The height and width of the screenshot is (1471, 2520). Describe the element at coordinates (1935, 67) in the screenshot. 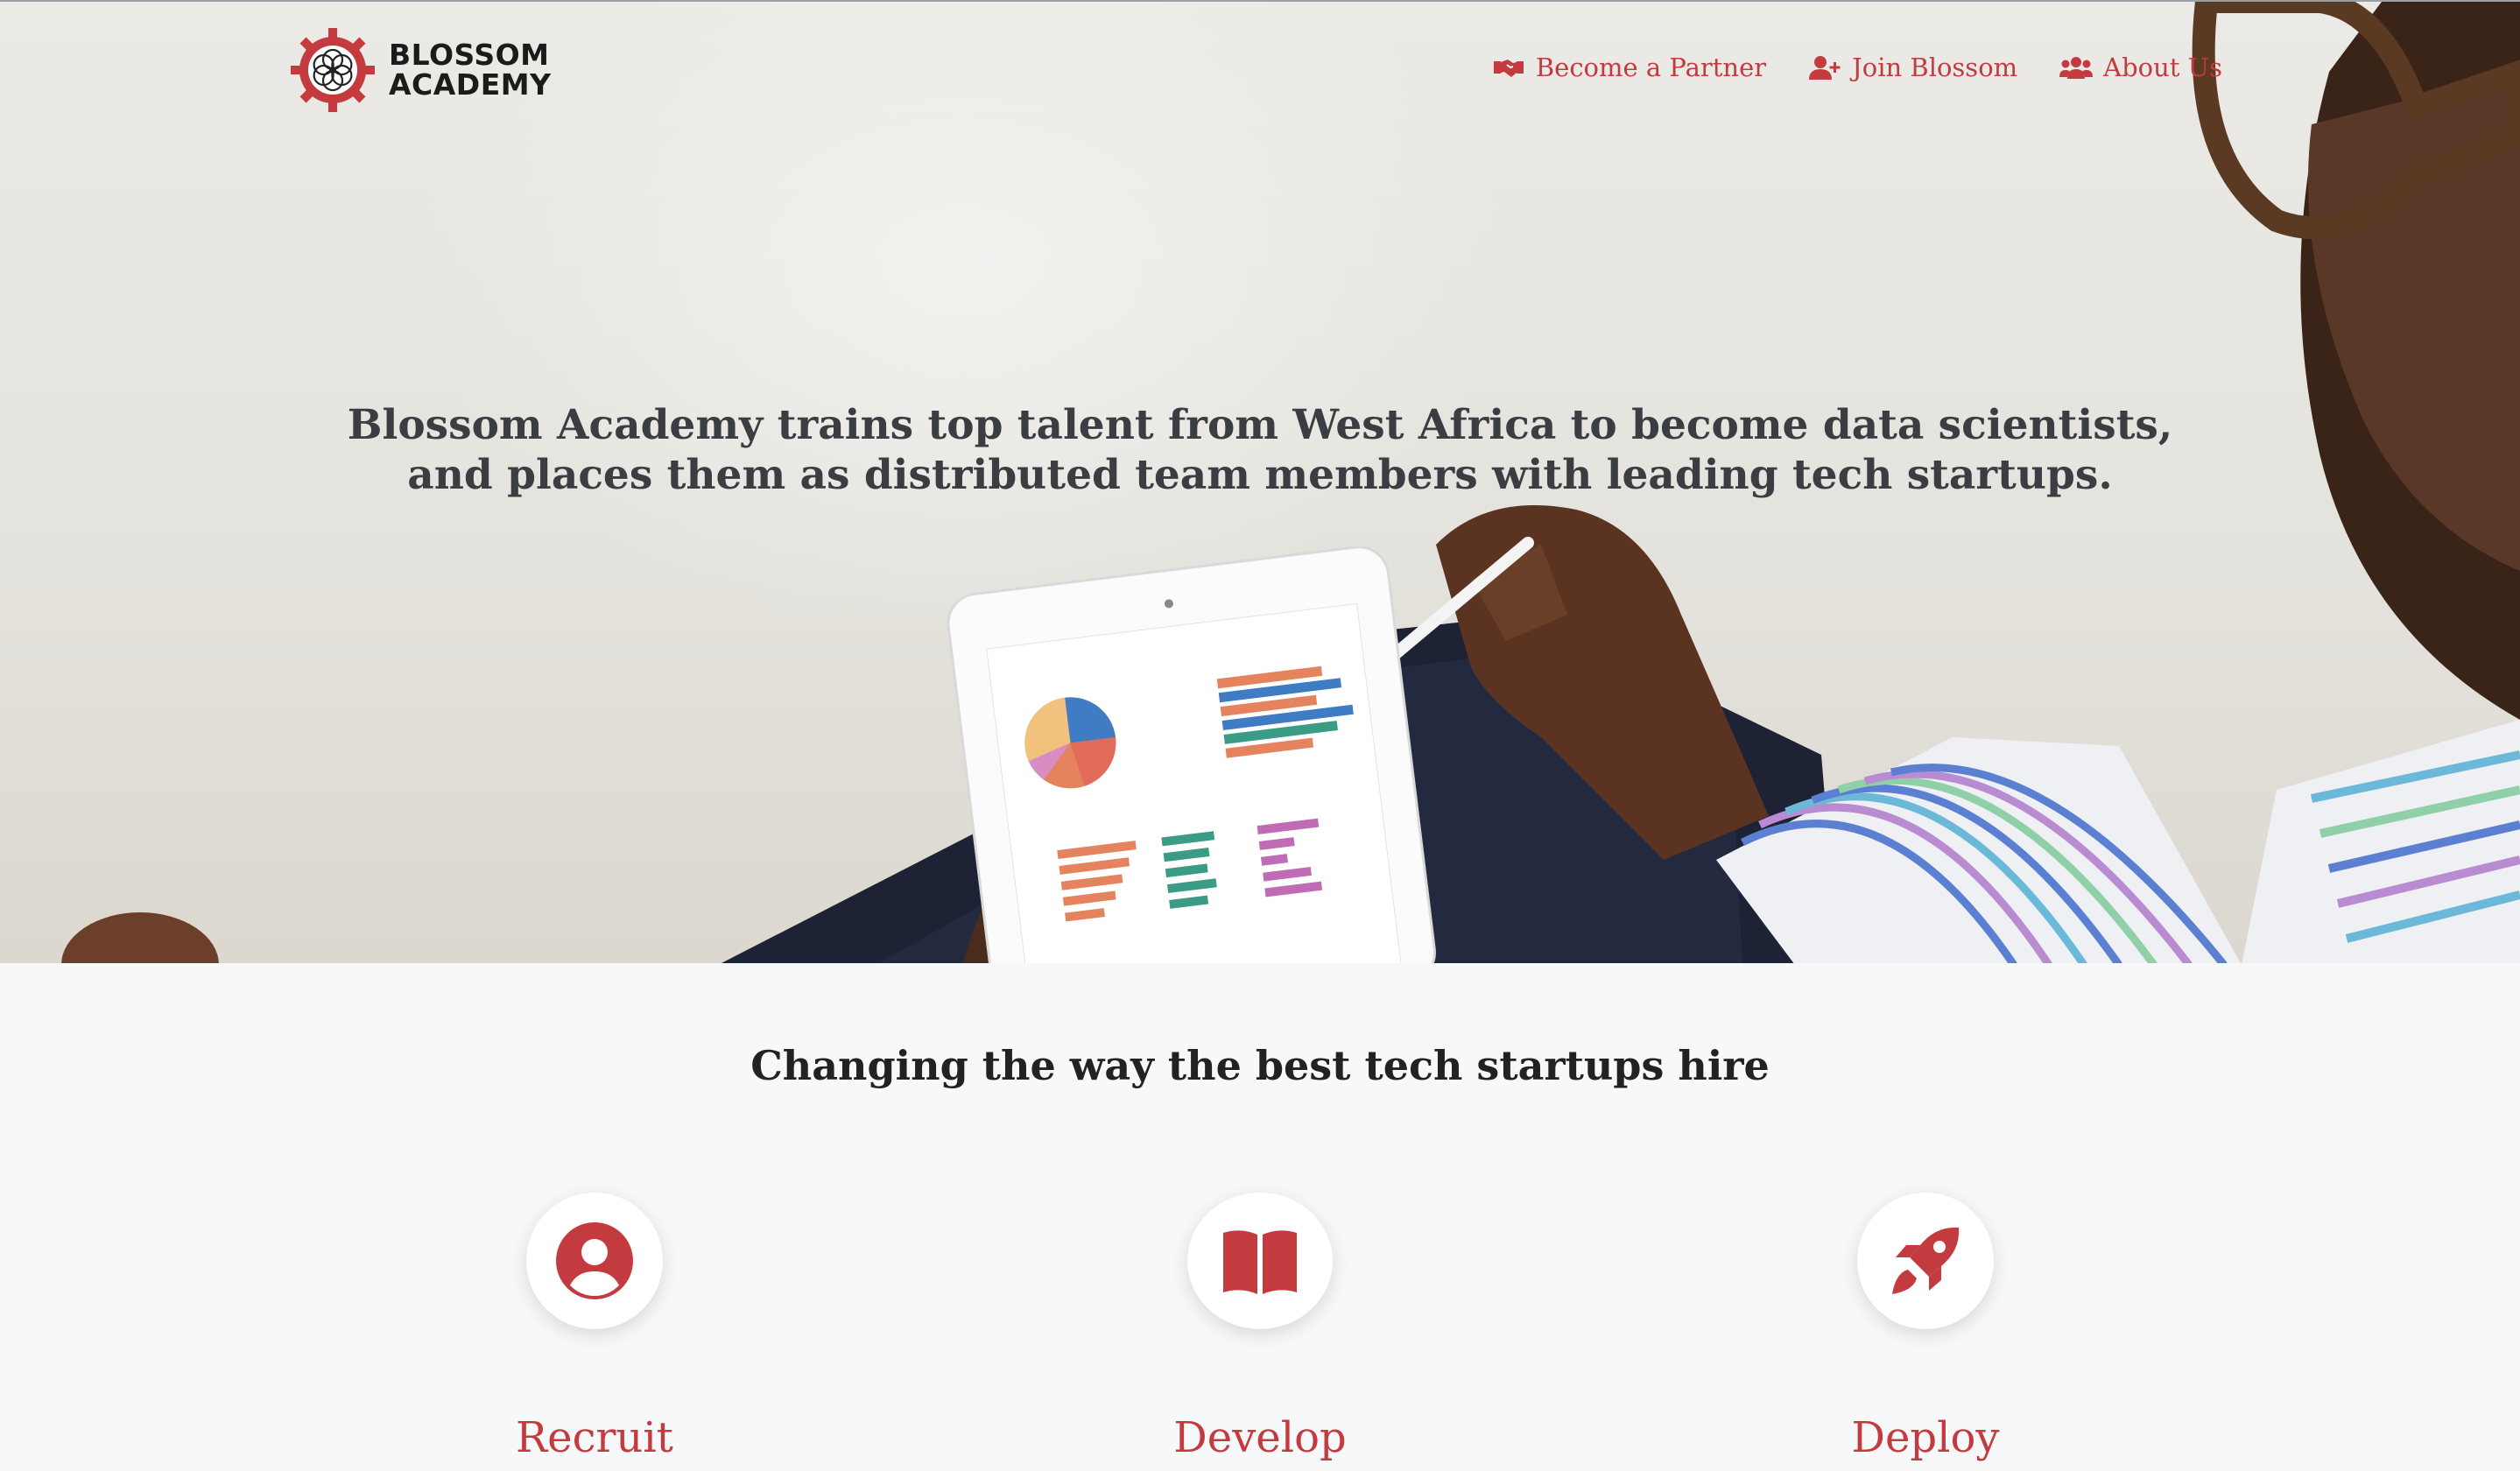

I see `nav-join-blossom-label: Join Blossom` at that location.